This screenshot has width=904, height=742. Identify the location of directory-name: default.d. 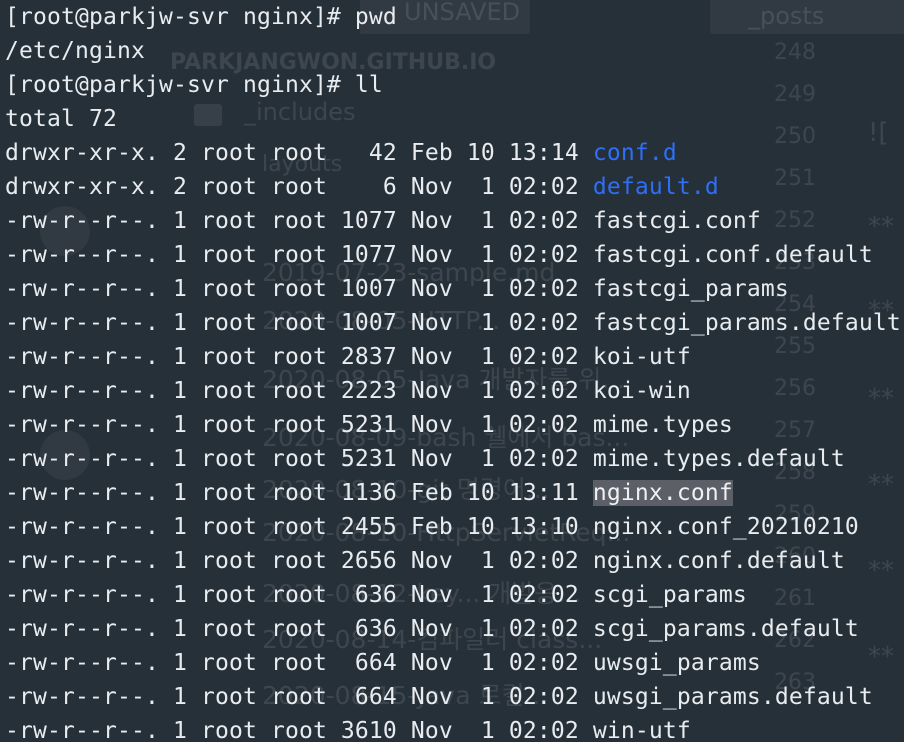
(655, 187).